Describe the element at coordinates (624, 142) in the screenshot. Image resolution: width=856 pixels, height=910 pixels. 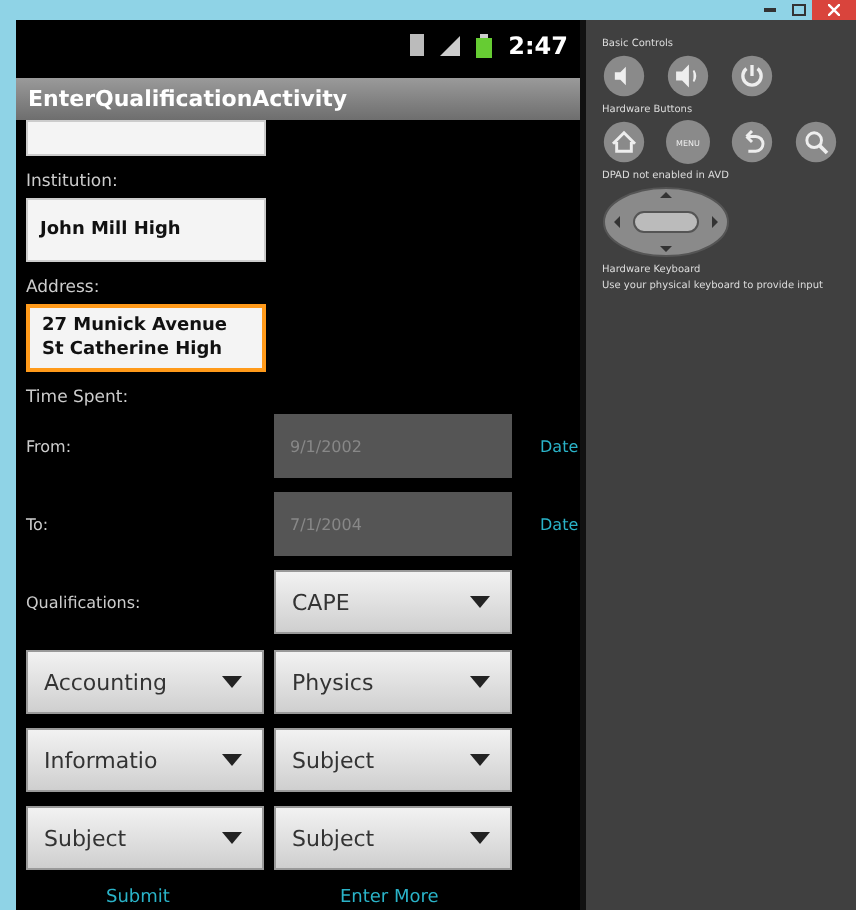
I see `home-icon` at that location.